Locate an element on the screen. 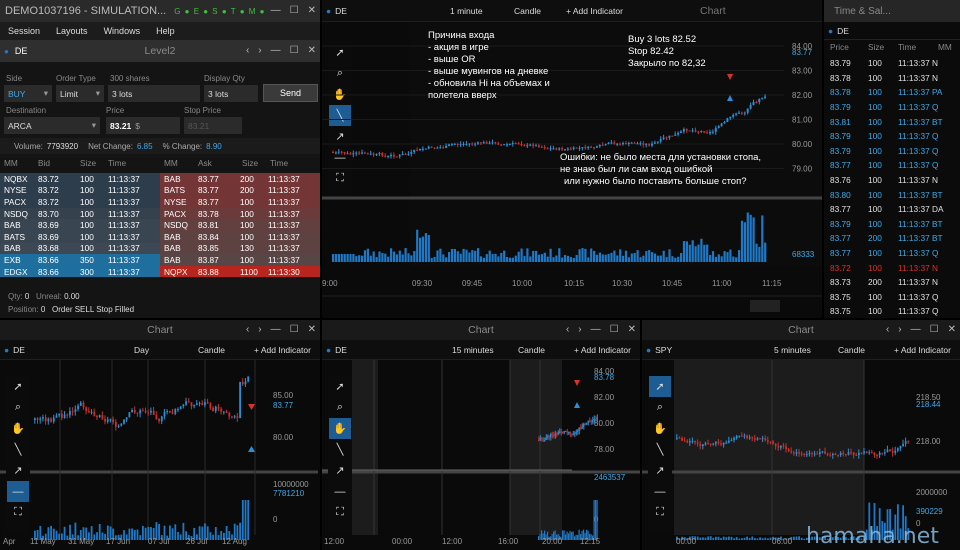 The width and height of the screenshot is (960, 550). menu-layouts: Layouts is located at coordinates (72, 31).